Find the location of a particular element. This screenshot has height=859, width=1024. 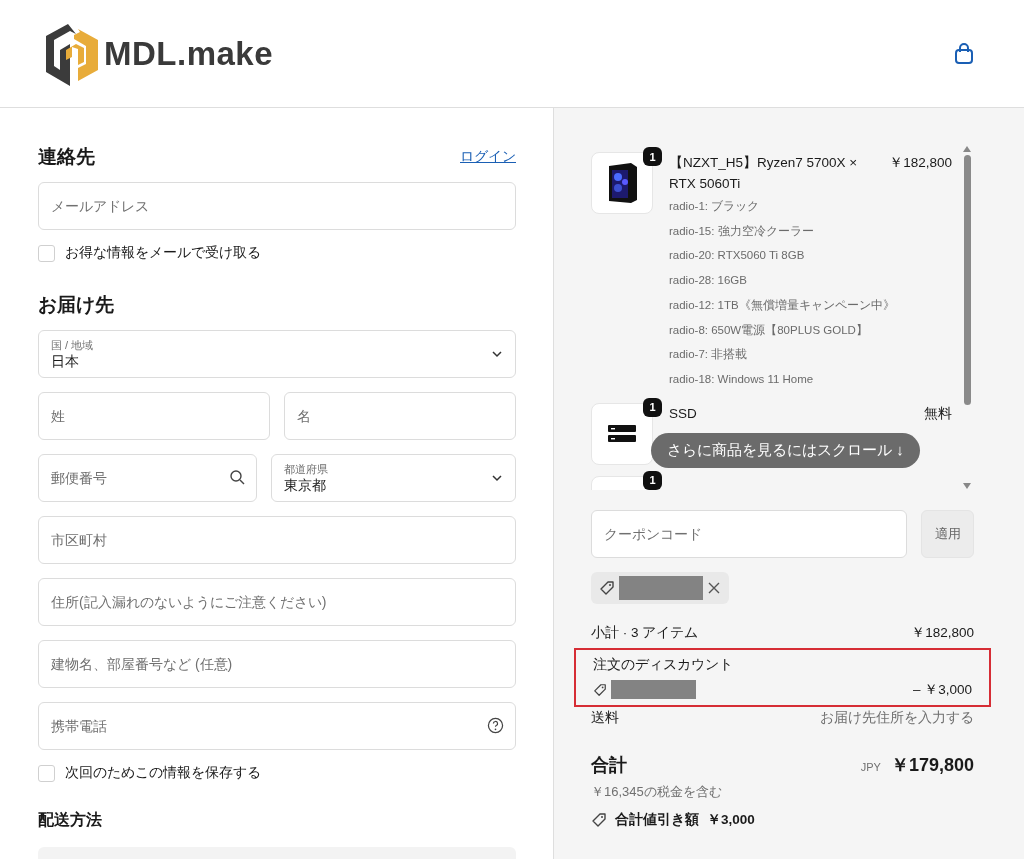

section-title: 連絡先 is located at coordinates (66, 157).